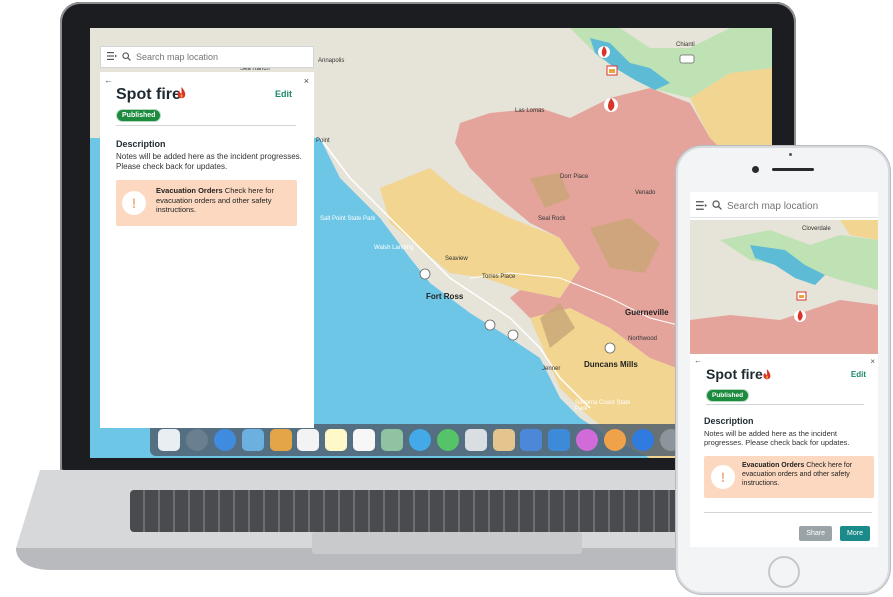 The image size is (893, 597). I want to click on safari-icon, so click(224, 440).